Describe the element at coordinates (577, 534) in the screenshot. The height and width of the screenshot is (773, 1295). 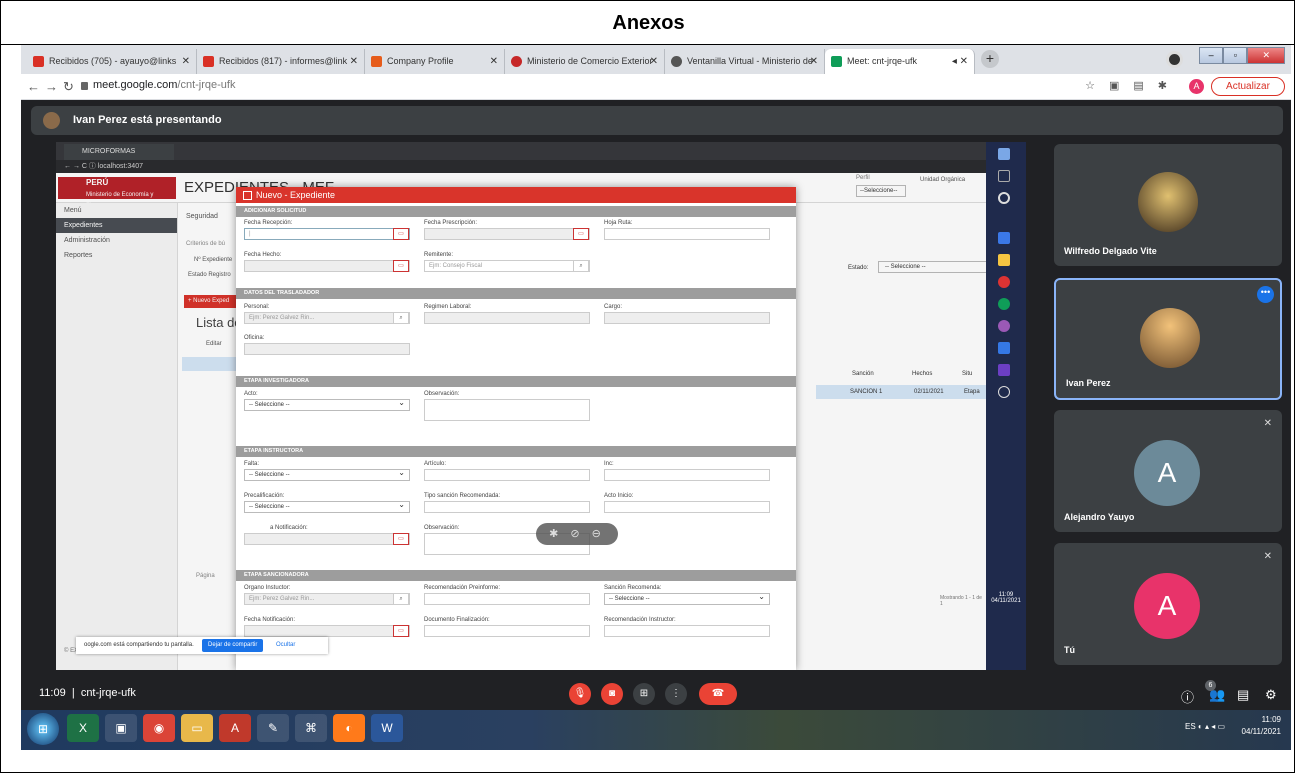
I see `presentation-controls: ✱⊘⊖` at that location.